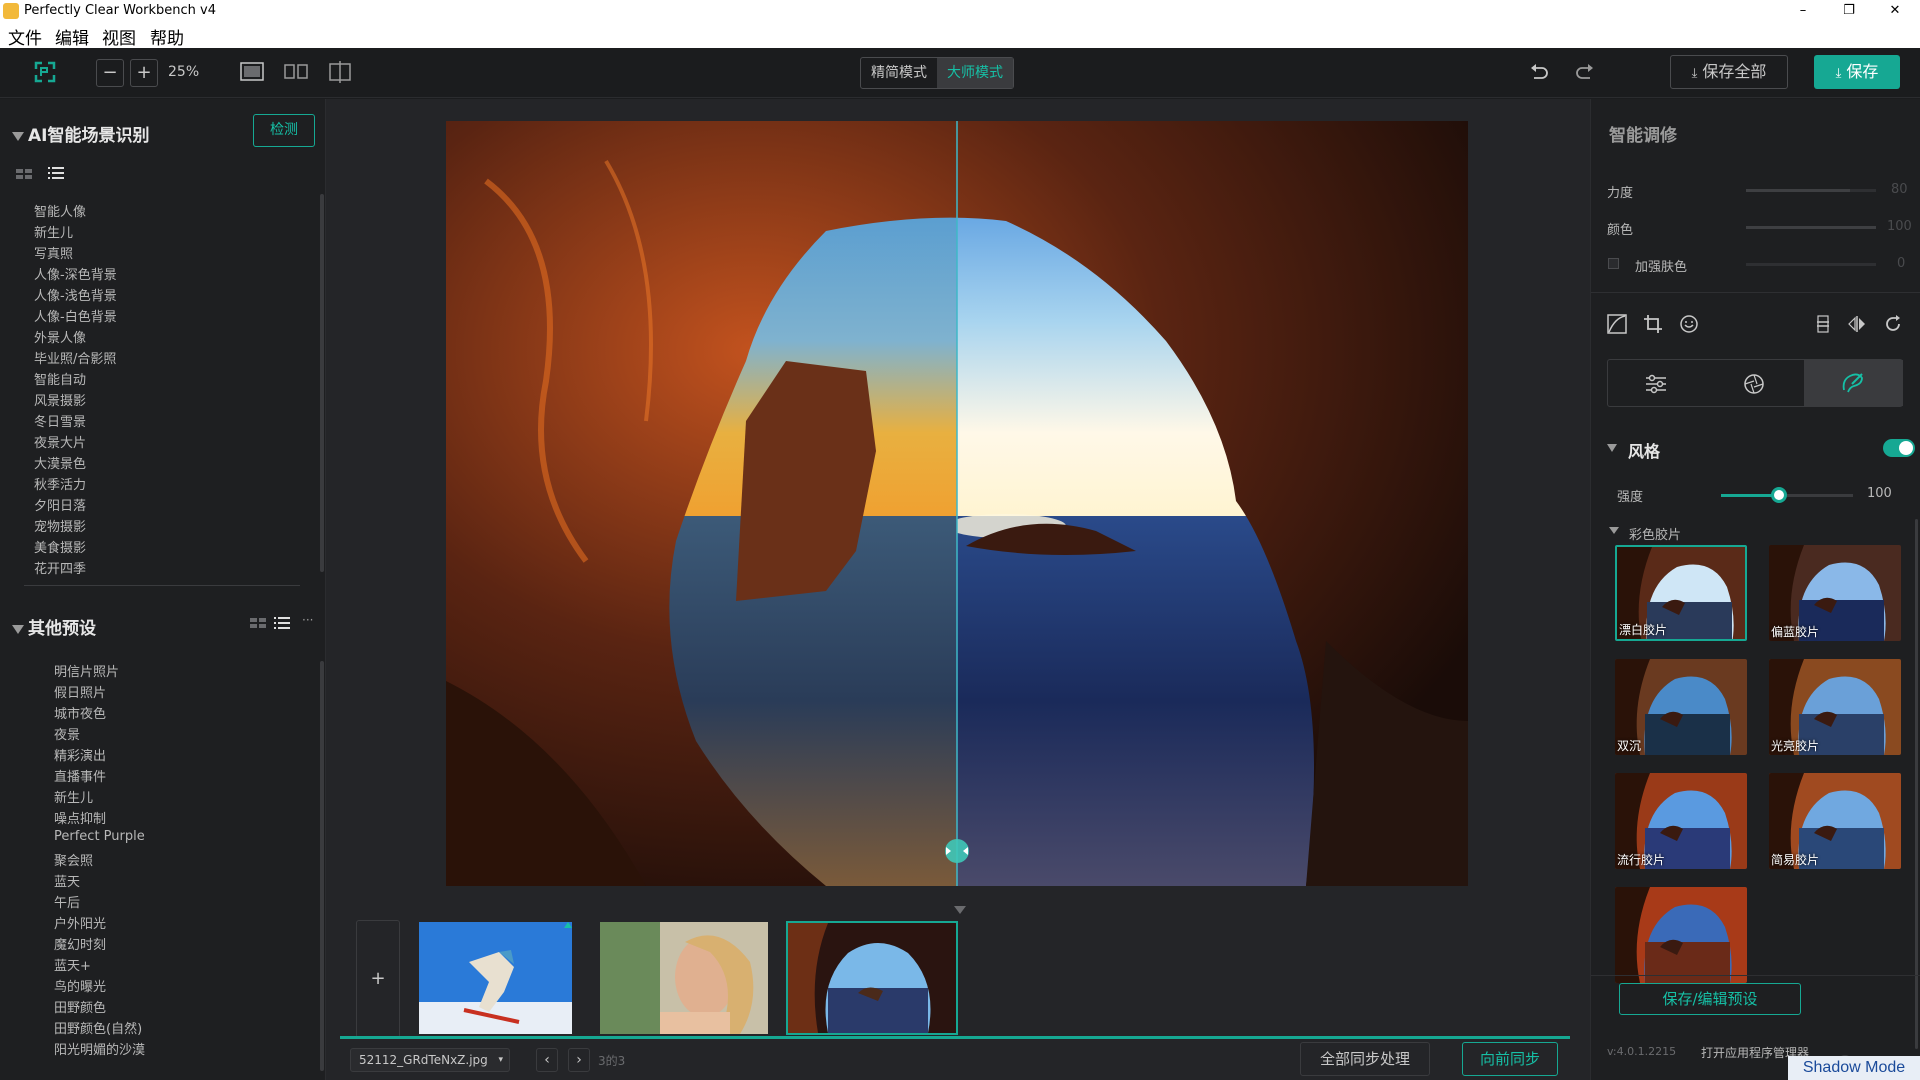 The height and width of the screenshot is (1080, 1920). What do you see at coordinates (1614, 530) in the screenshot?
I see `film-group-collapse-icon` at bounding box center [1614, 530].